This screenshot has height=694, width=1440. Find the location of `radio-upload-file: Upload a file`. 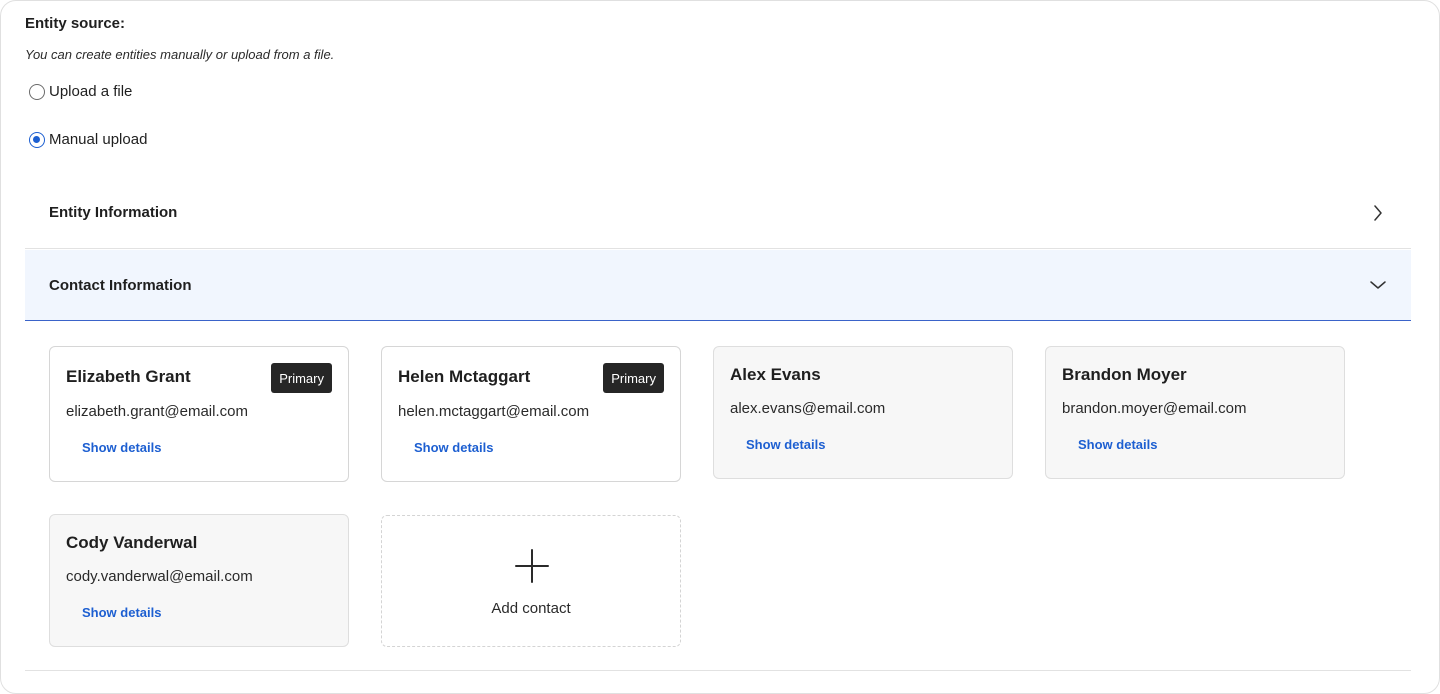

radio-upload-file: Upload a file is located at coordinates (80, 91).